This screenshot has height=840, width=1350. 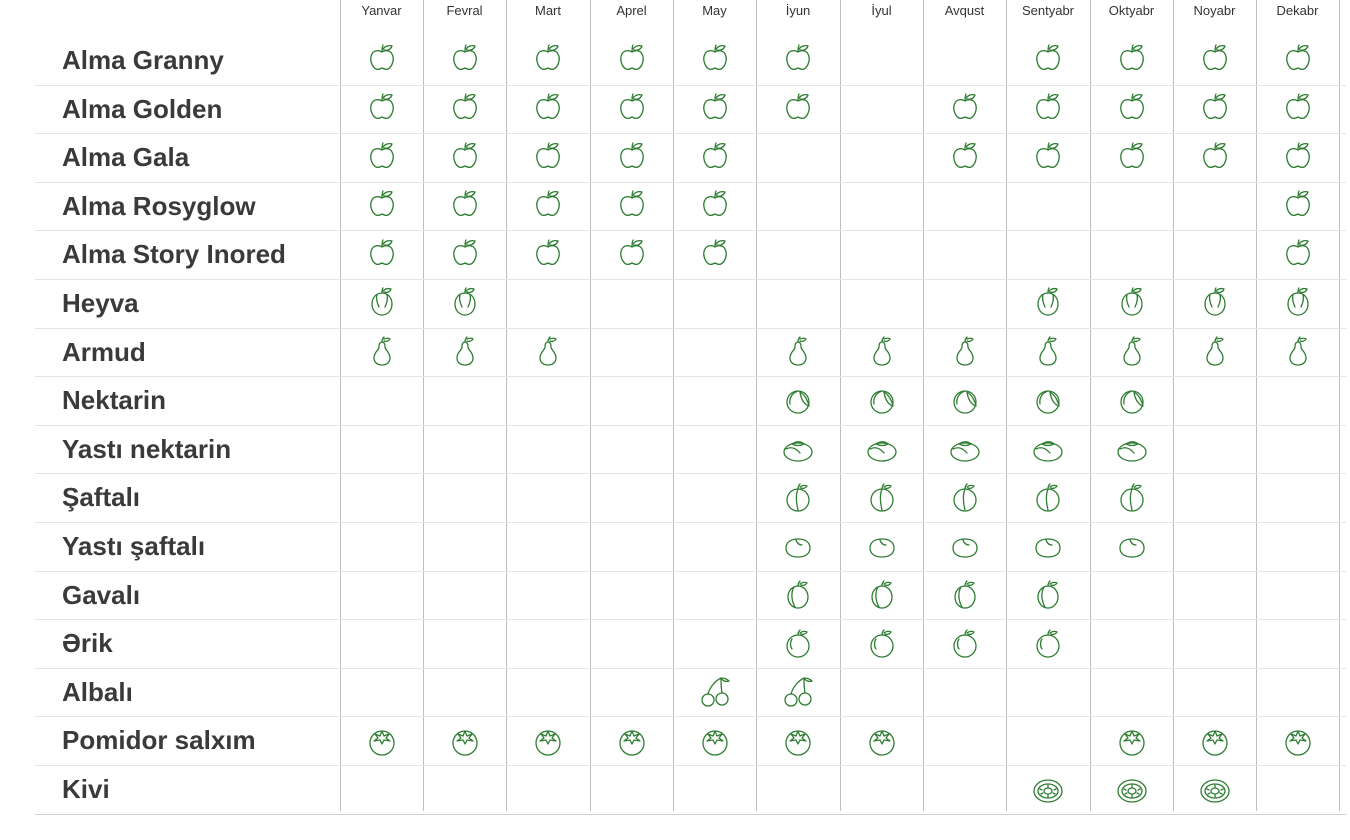 I want to click on month-label: Dekabr, so click(x=1297, y=10).